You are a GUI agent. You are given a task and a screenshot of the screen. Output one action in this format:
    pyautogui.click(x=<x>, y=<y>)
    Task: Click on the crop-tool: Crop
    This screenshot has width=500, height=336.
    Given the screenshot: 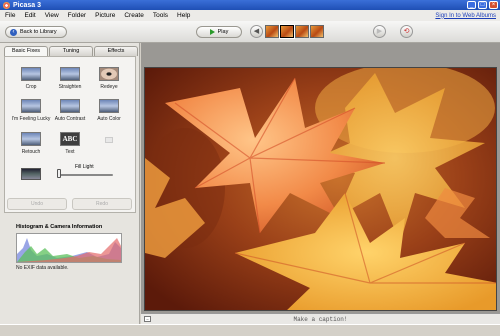 What is the action you would take?
    pyautogui.click(x=31, y=78)
    